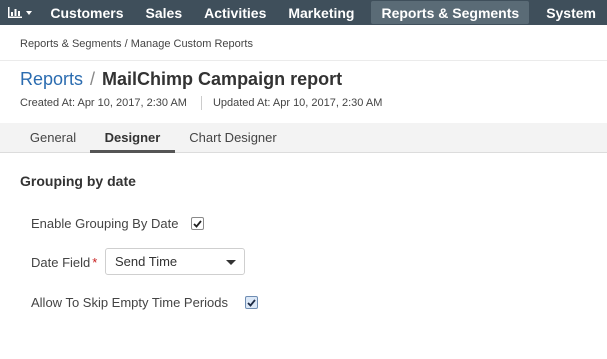 The height and width of the screenshot is (359, 607). I want to click on breadcrumb-root-link: Reports & Segments, so click(71, 44).